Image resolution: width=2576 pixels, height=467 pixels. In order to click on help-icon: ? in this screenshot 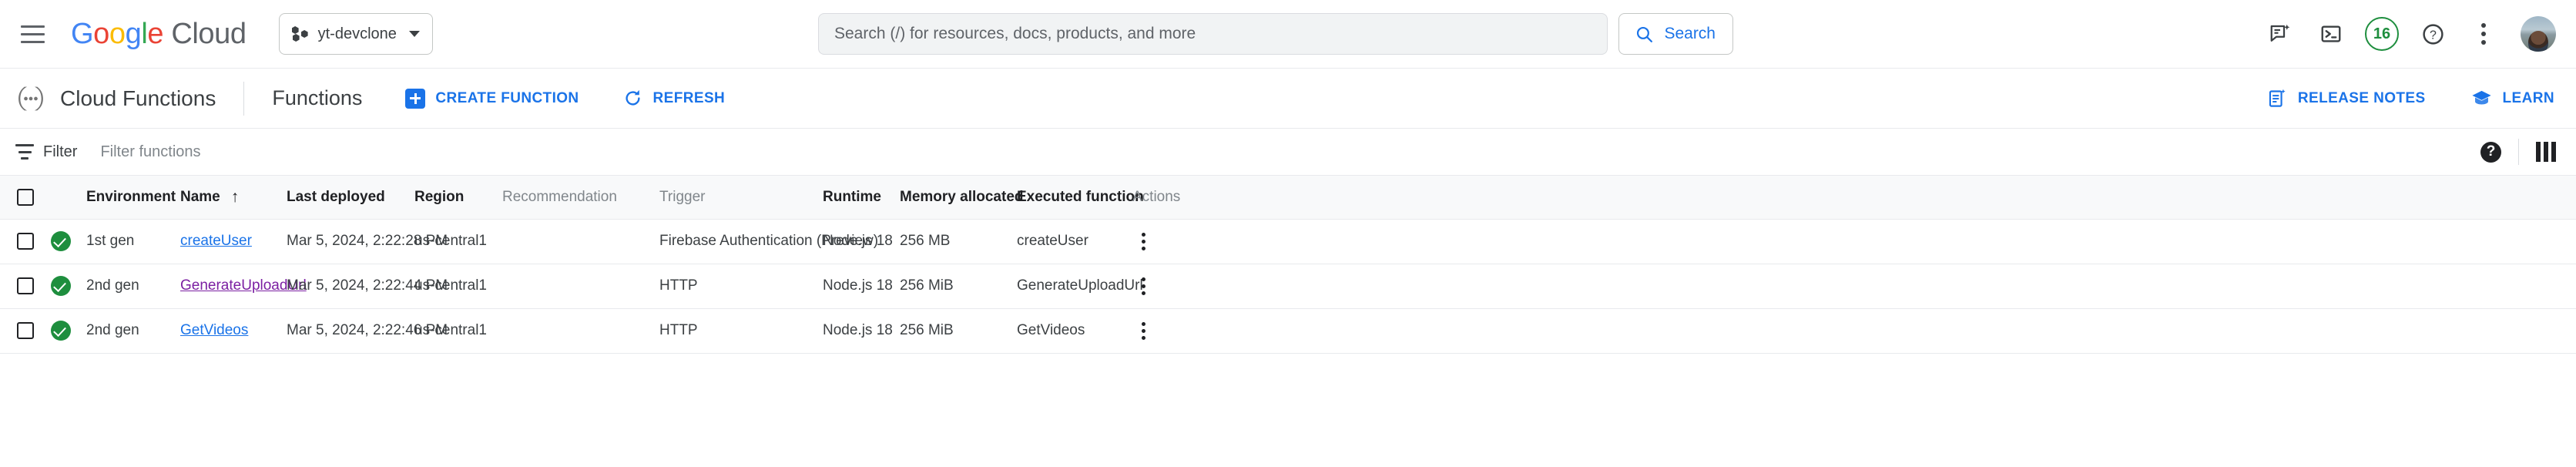, I will do `click(2432, 34)`.